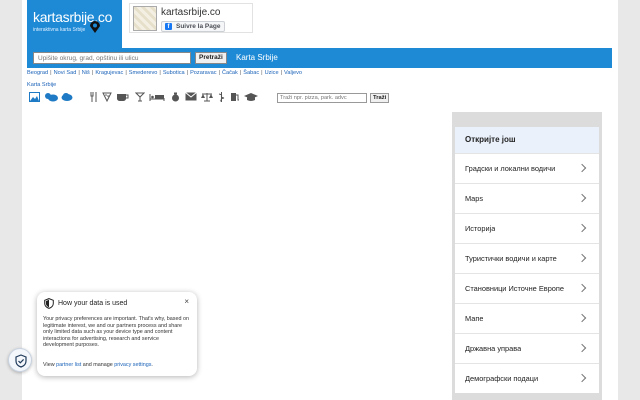 Image resolution: width=640 pixels, height=400 pixels. Describe the element at coordinates (527, 348) in the screenshot. I see `discover-item: Државна управа` at that location.